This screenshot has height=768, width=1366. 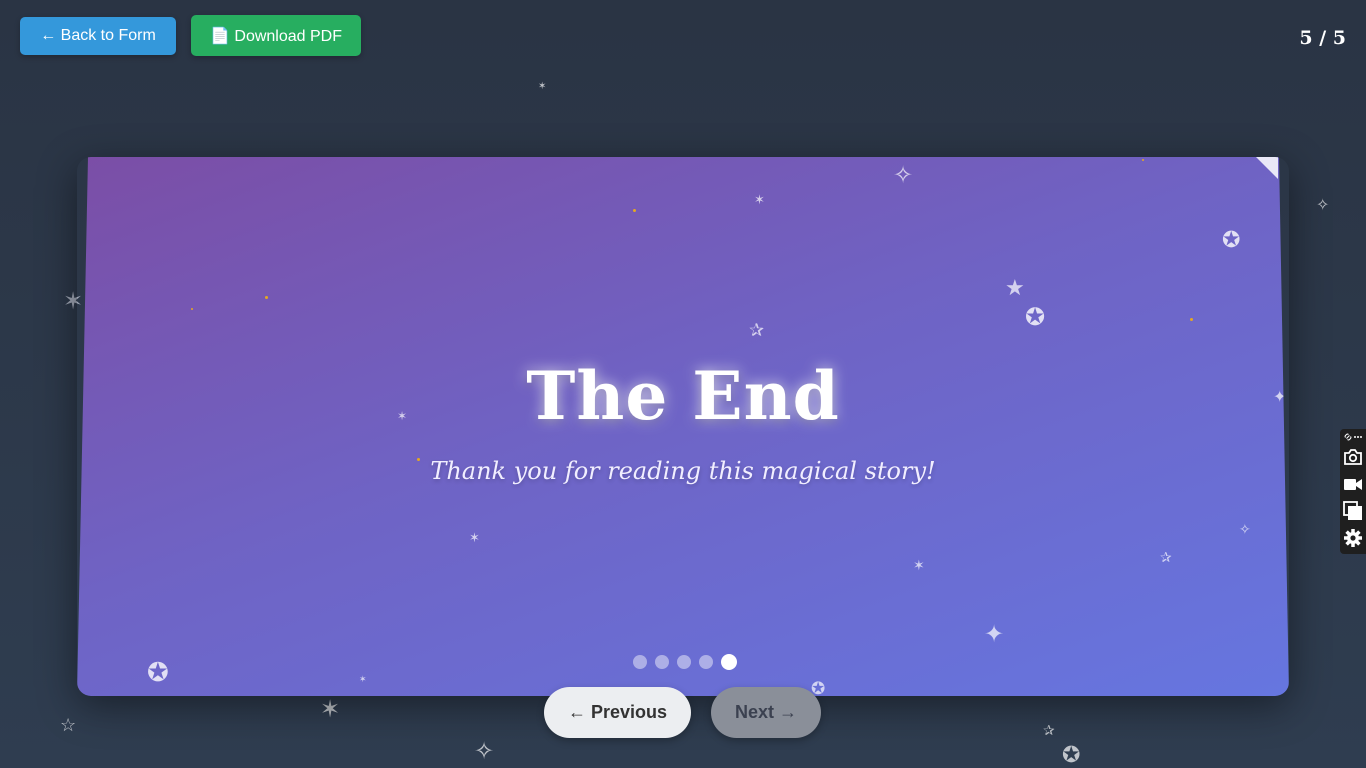 I want to click on back-to-form-button: ← Back to Form, so click(x=98, y=36).